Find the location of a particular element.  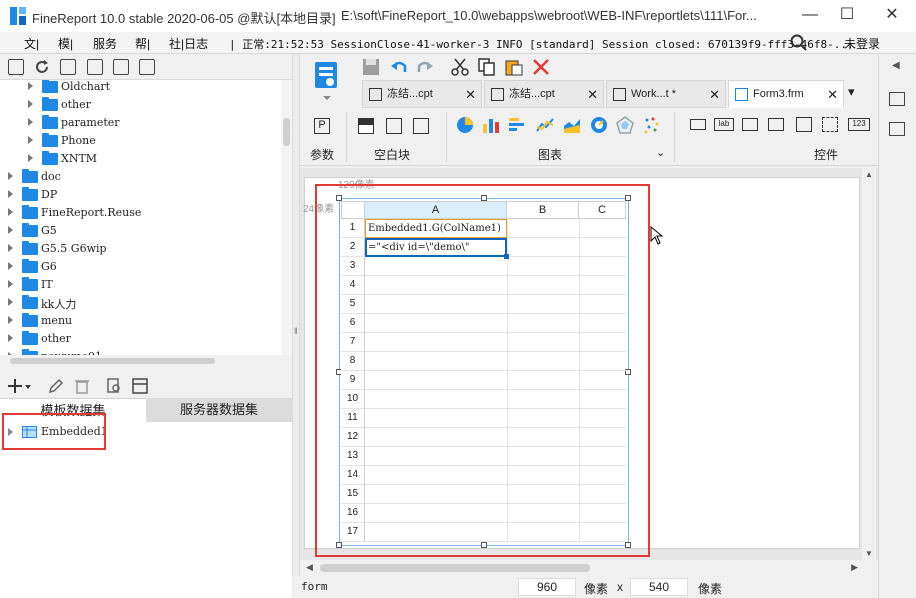

save-icon is located at coordinates (371, 67).